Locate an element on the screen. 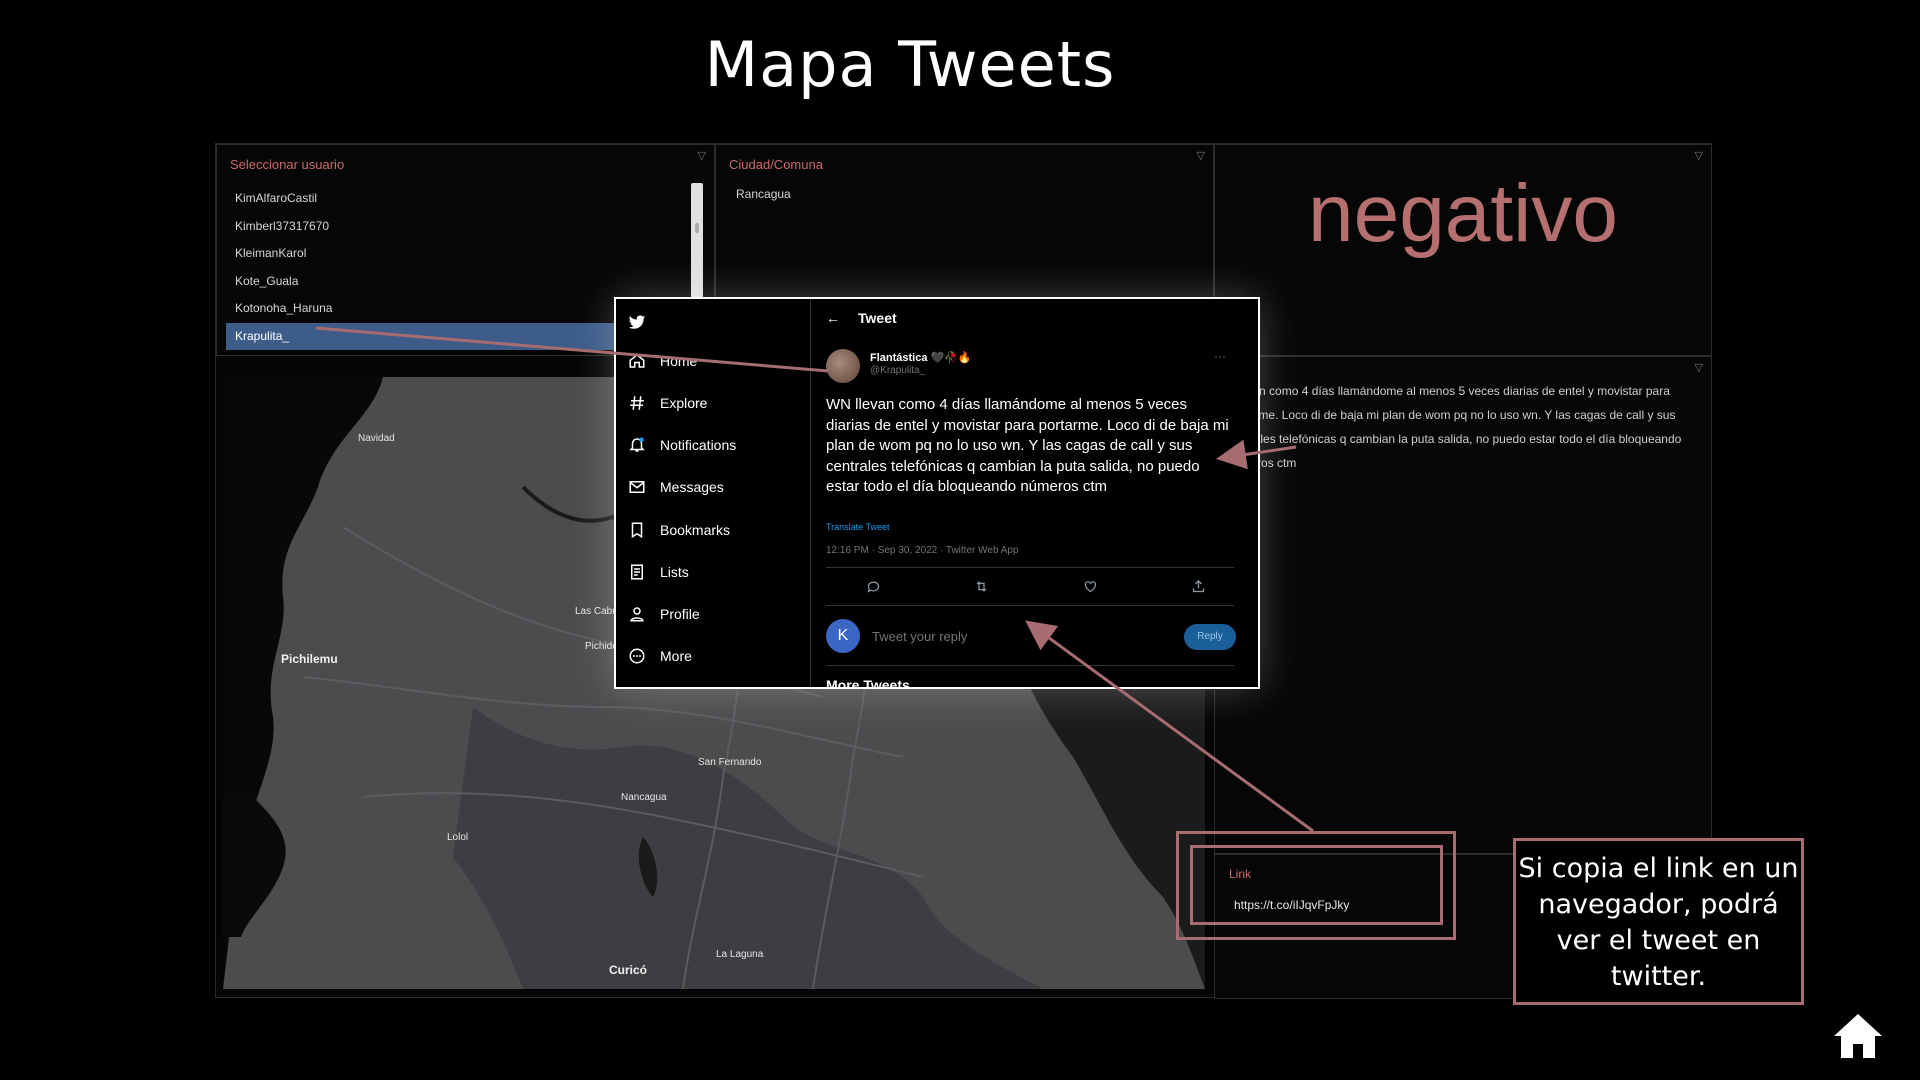  scrollbar-grip is located at coordinates (697, 228).